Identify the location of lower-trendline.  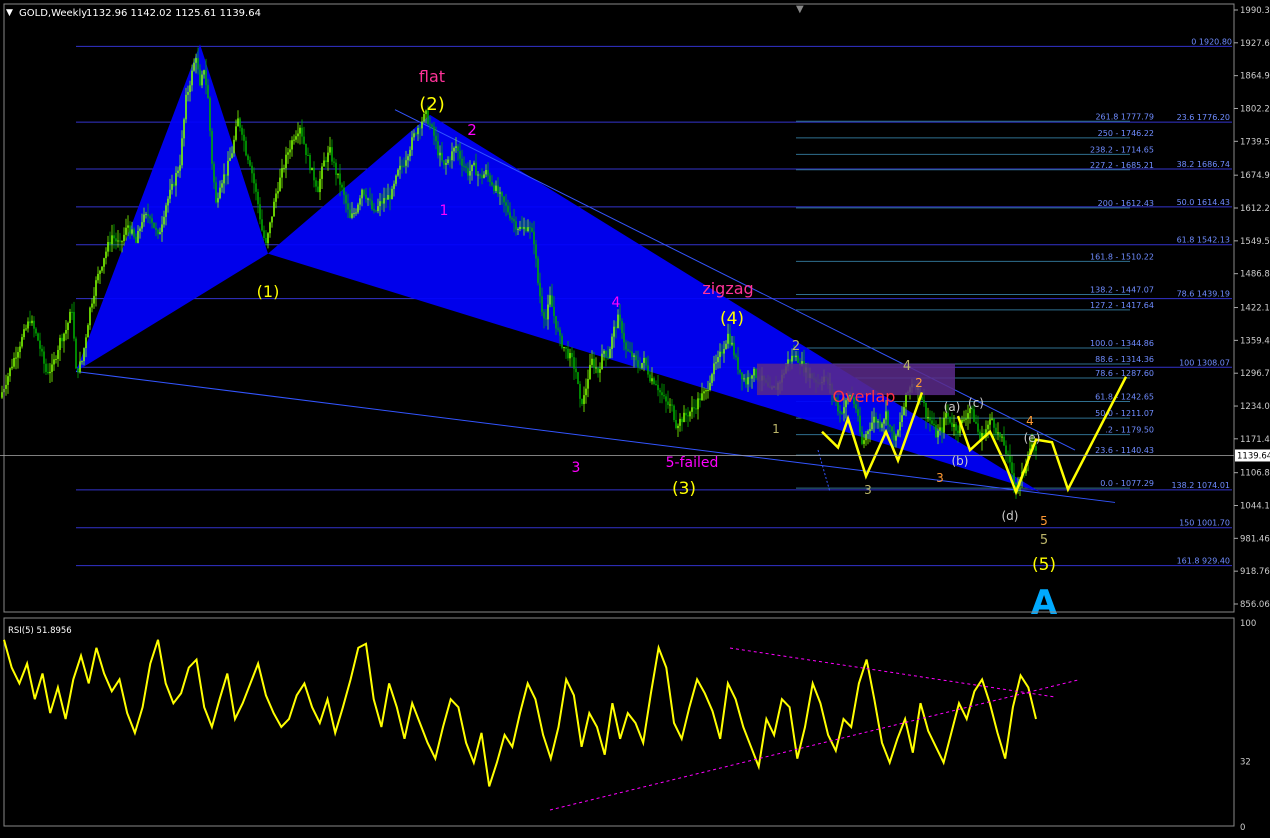
(595, 437).